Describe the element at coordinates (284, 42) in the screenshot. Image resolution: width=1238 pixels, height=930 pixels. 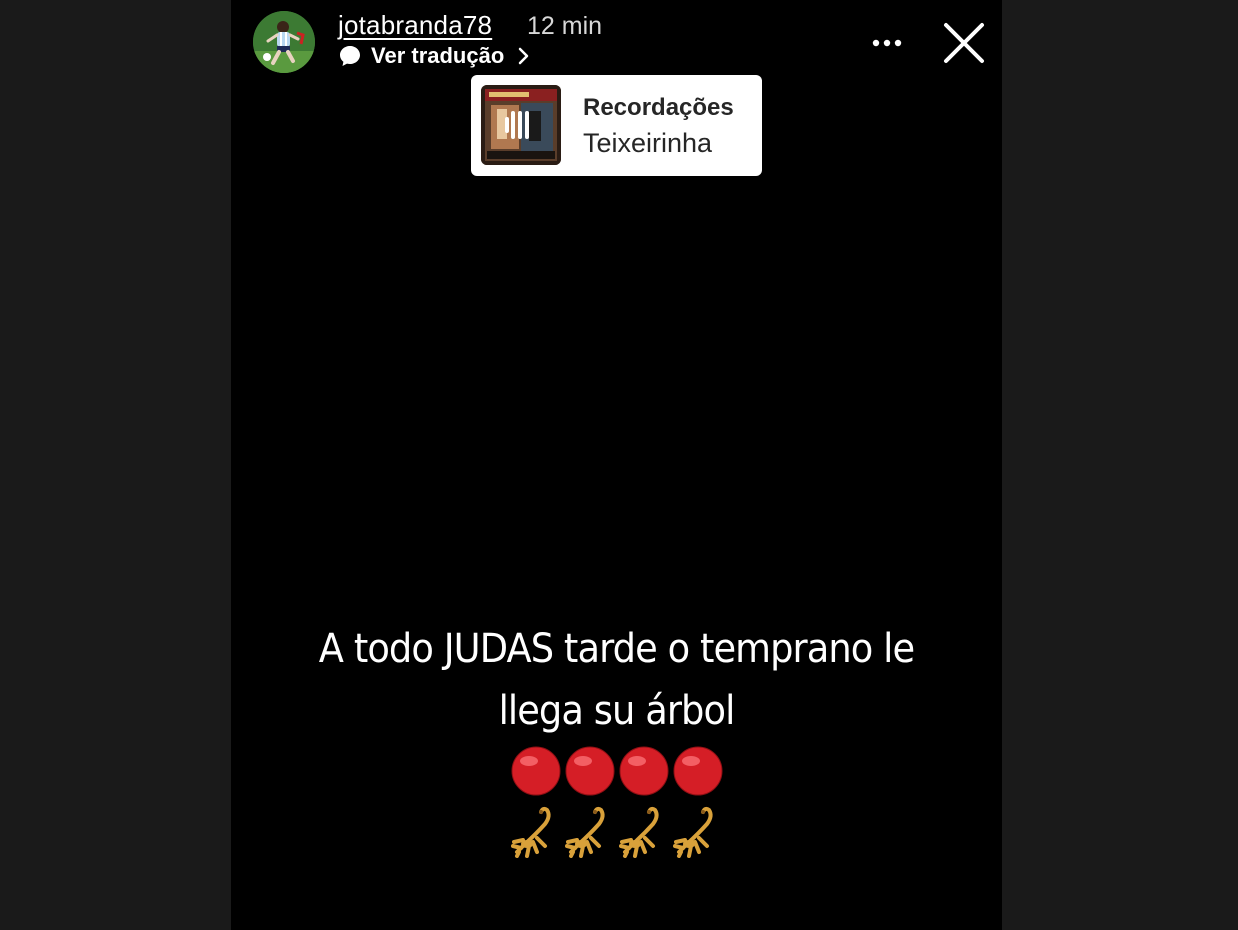
I see `profile-avatar` at that location.